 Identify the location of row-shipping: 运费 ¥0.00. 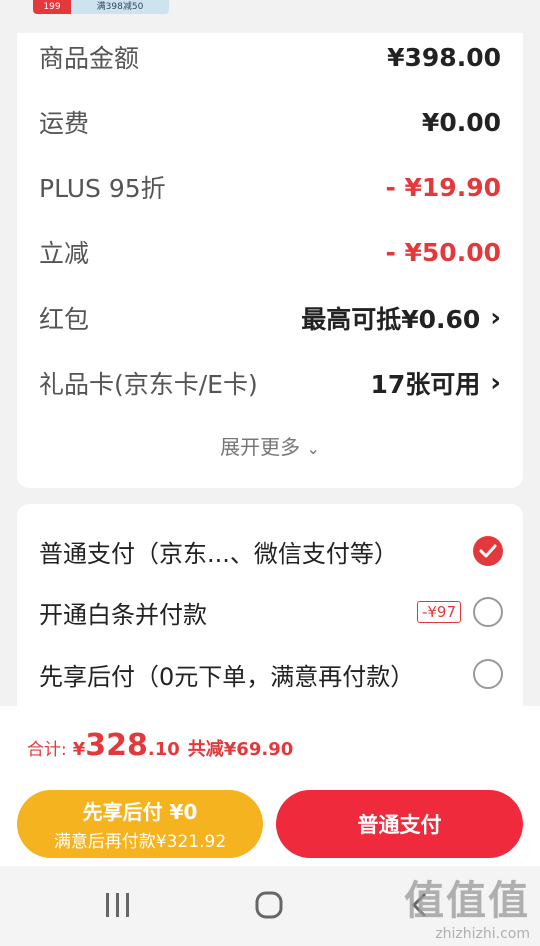
(270, 122).